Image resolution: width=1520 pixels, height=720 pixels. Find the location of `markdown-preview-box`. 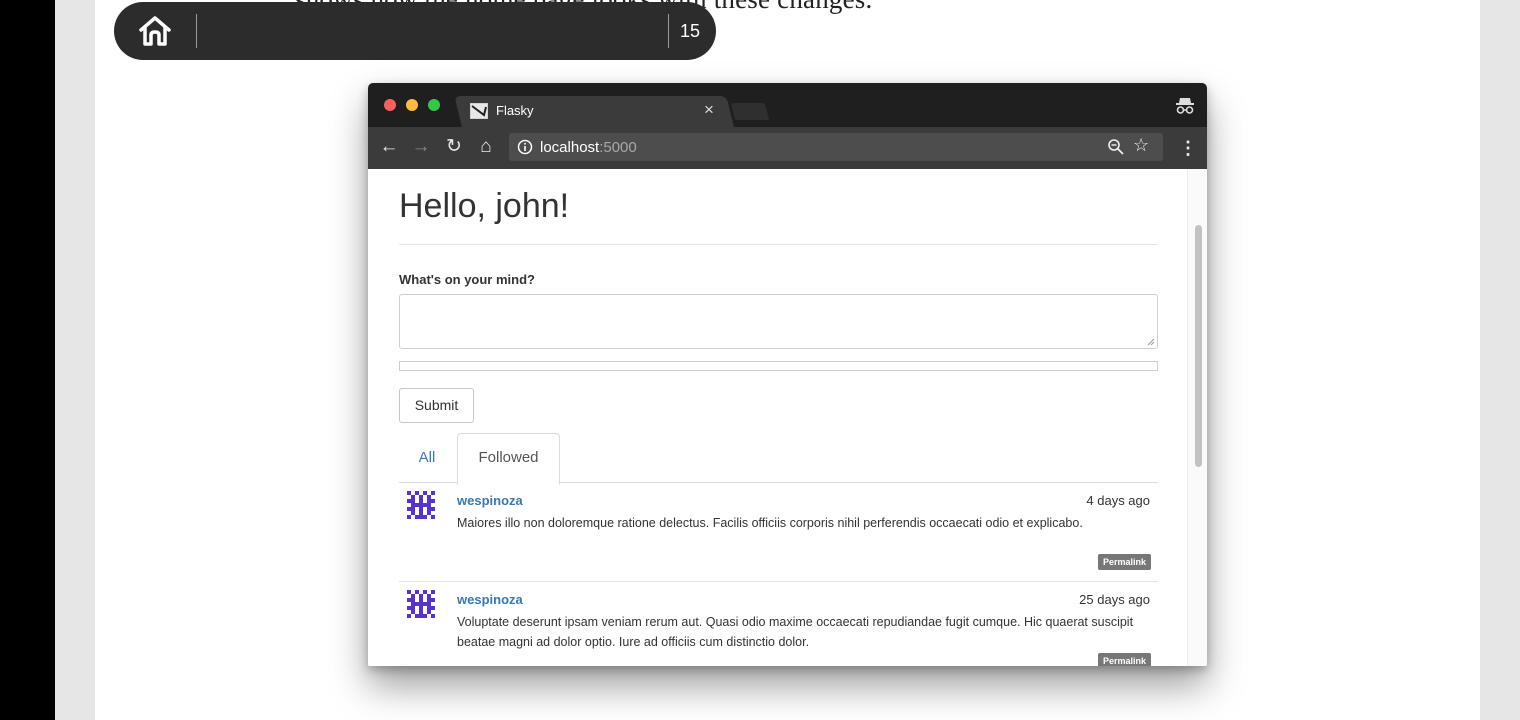

markdown-preview-box is located at coordinates (778, 366).